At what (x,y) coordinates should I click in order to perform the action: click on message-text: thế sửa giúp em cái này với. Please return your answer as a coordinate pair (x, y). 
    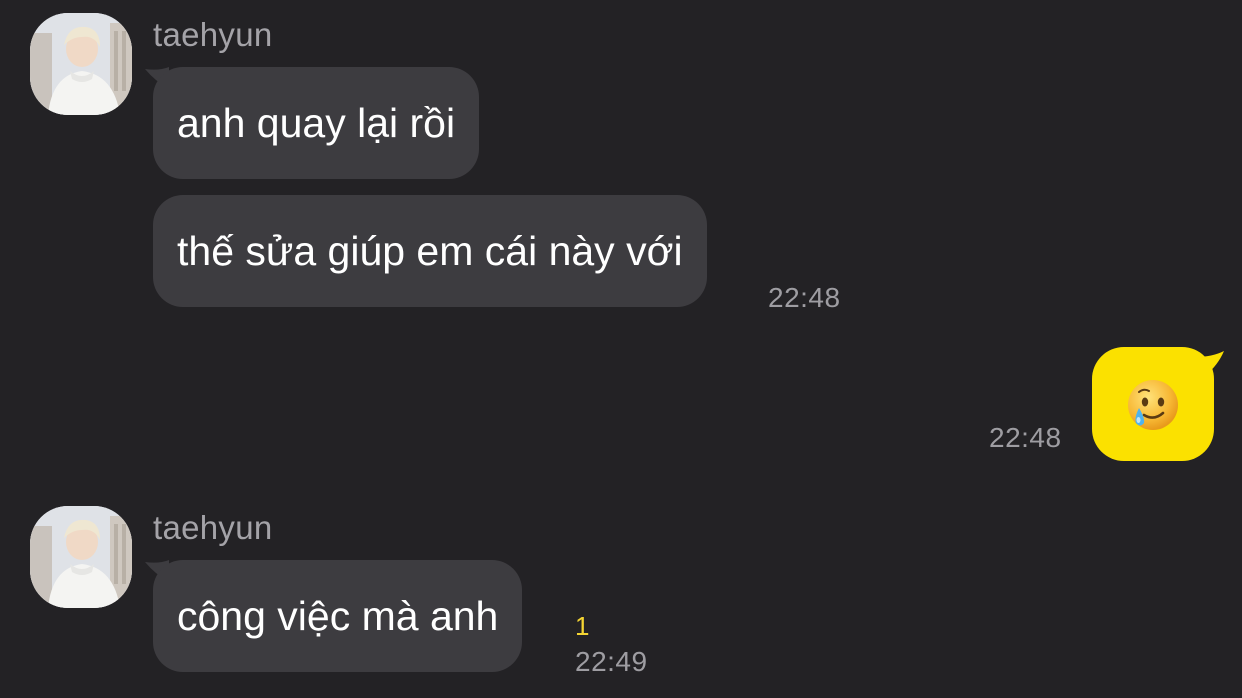
    Looking at the image, I should click on (430, 251).